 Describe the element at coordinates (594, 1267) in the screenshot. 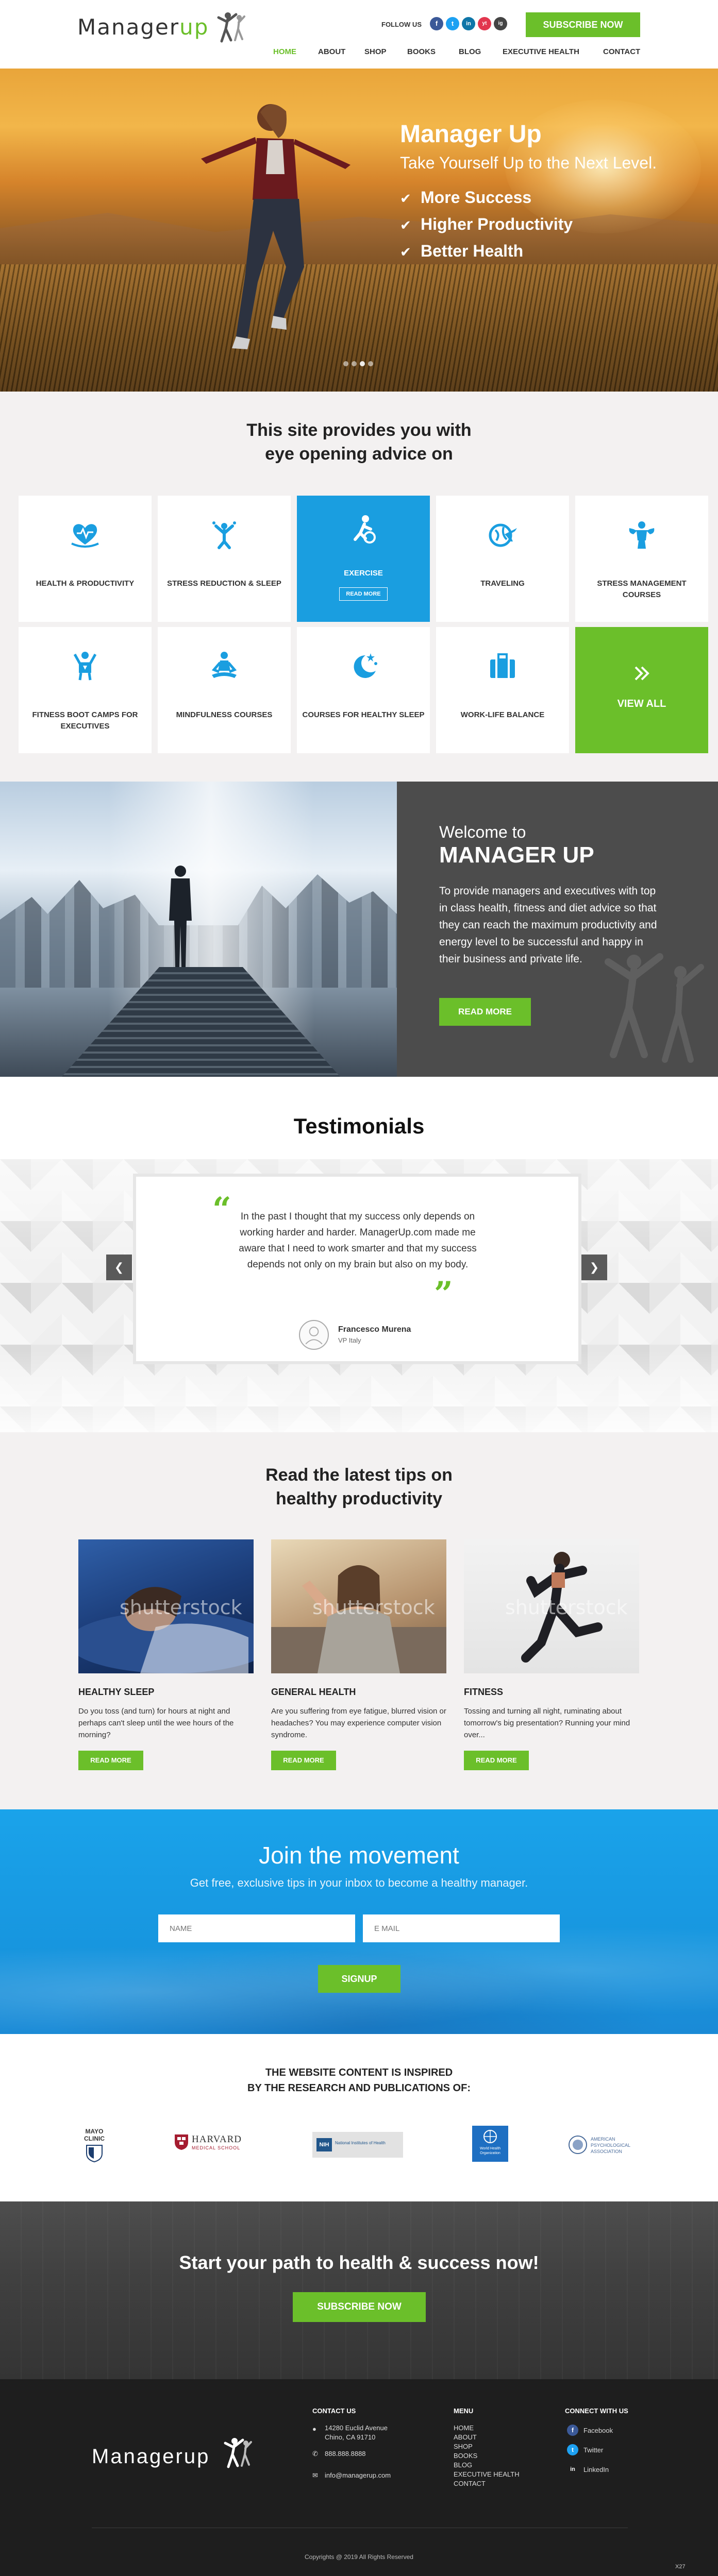

I see `testimonial-next-arrow: ❯` at that location.